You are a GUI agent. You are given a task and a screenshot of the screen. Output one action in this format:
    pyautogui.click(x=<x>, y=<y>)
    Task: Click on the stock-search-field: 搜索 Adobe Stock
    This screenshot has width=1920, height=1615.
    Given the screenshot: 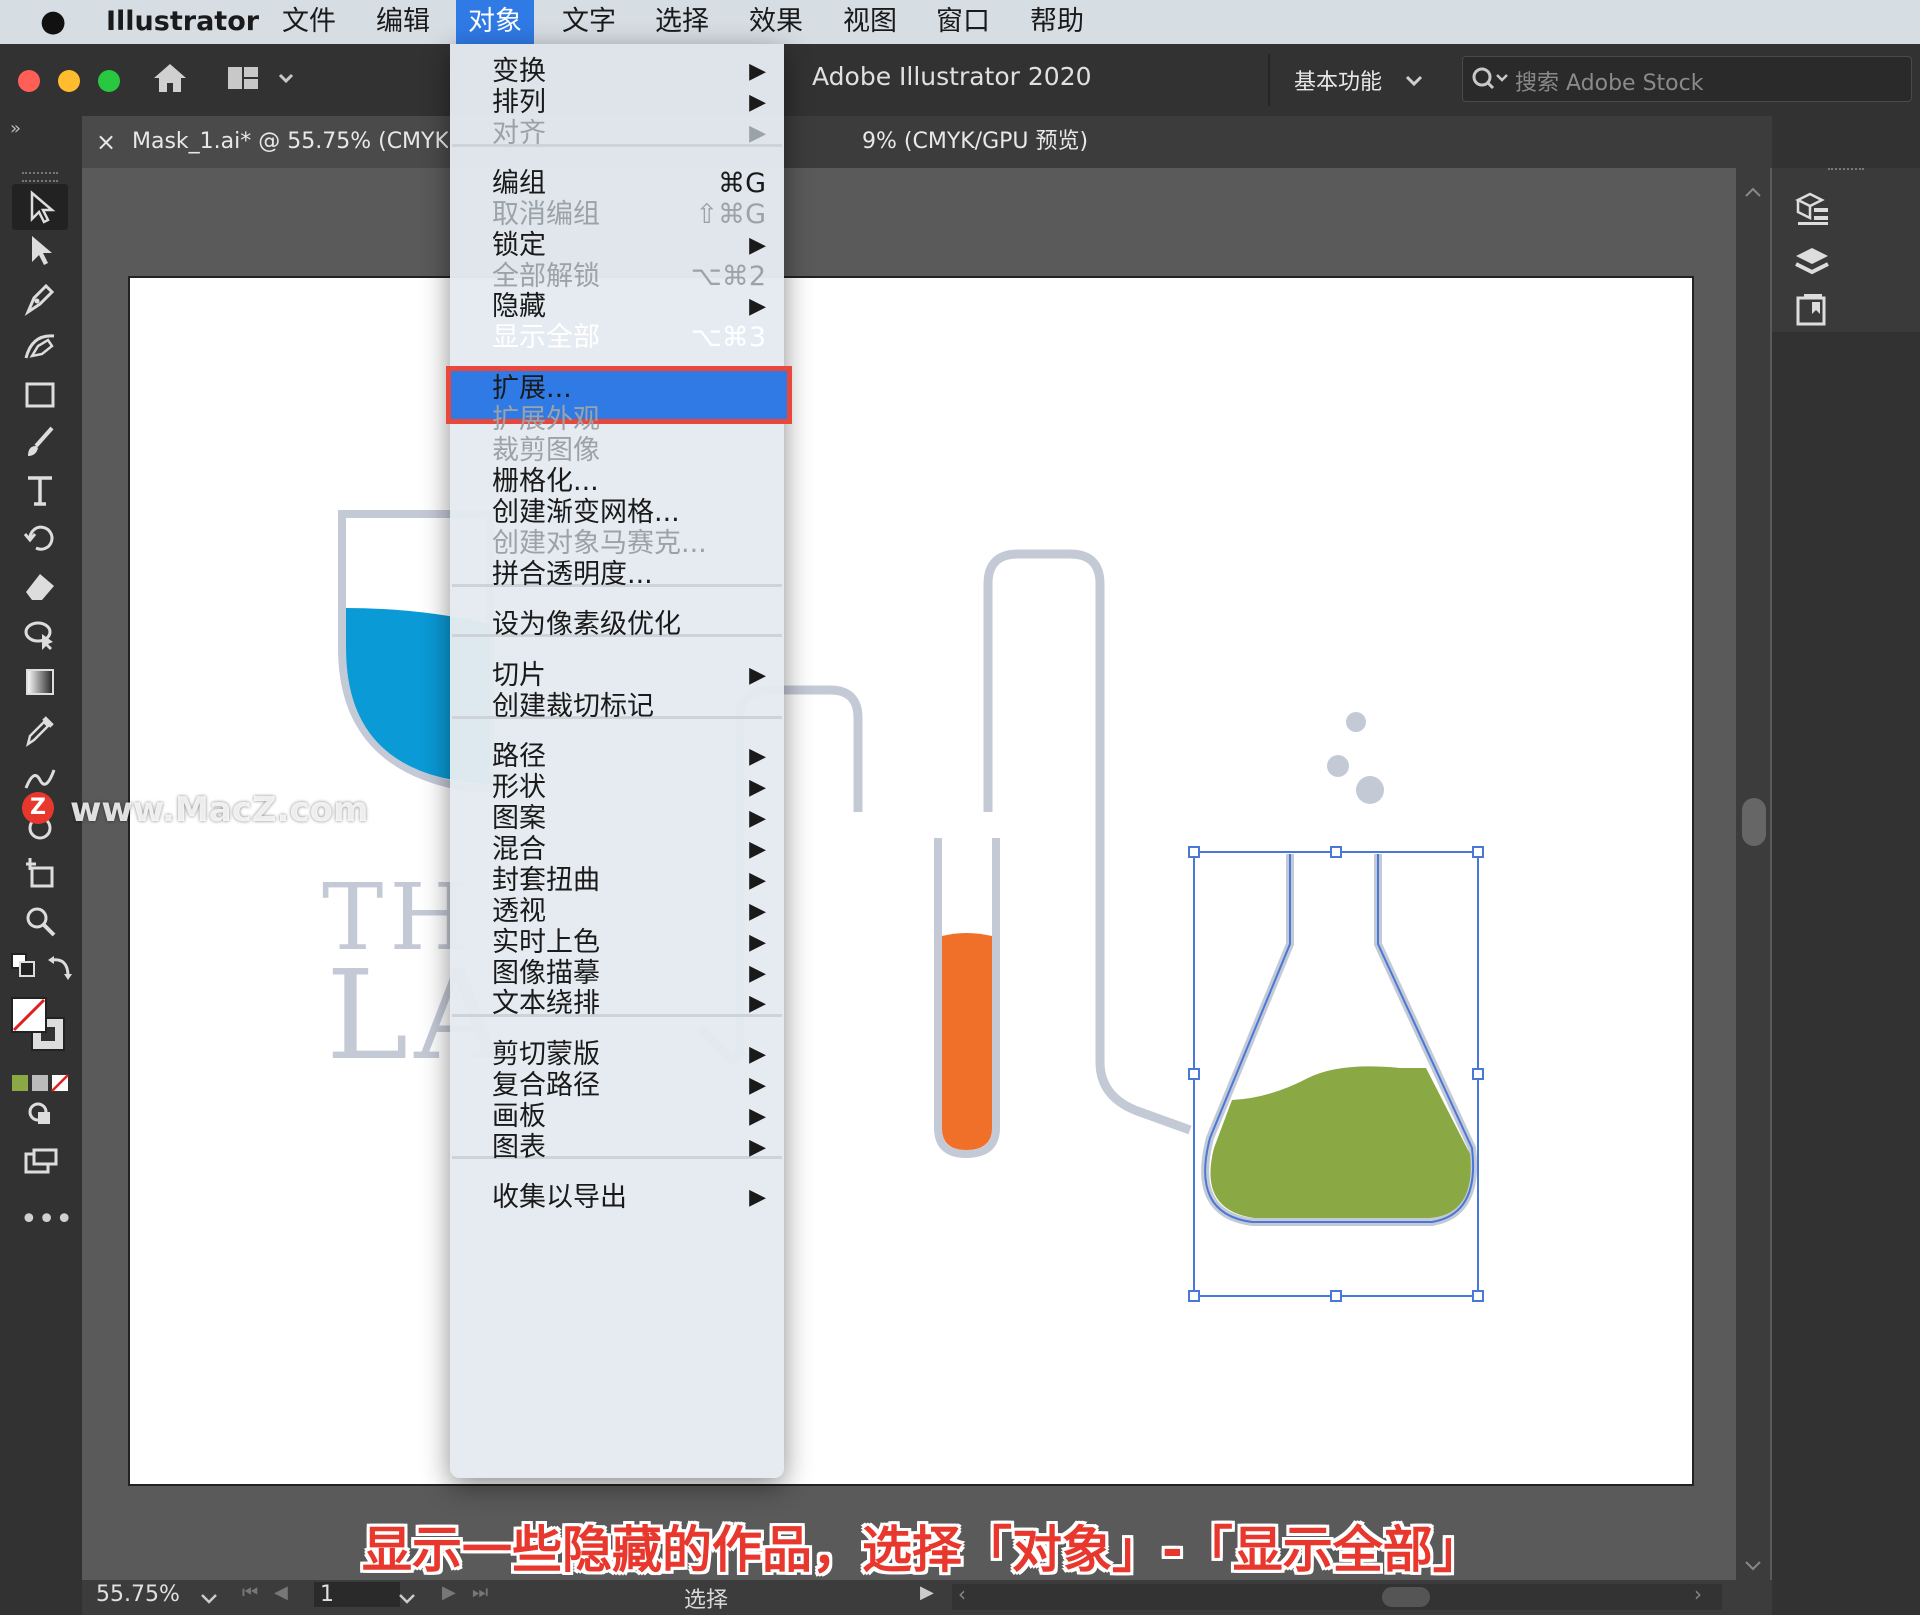 What is the action you would take?
    pyautogui.click(x=1687, y=79)
    